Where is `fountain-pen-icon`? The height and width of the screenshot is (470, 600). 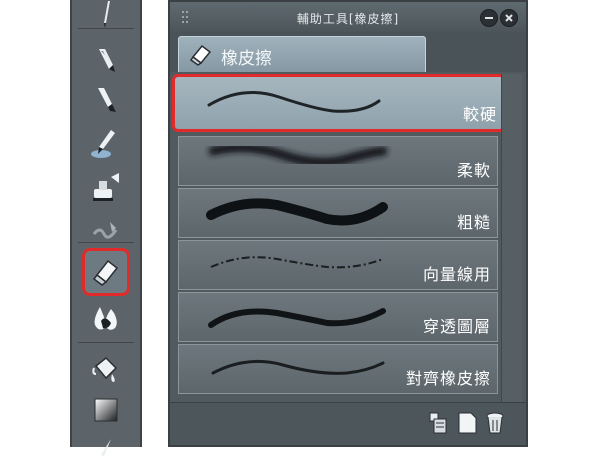 fountain-pen-icon is located at coordinates (107, 60).